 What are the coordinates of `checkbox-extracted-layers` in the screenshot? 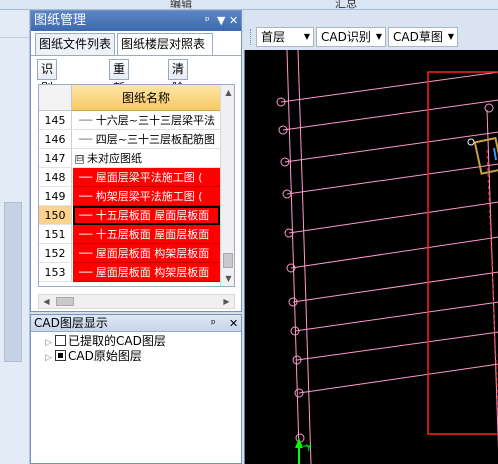 It's located at (60, 340).